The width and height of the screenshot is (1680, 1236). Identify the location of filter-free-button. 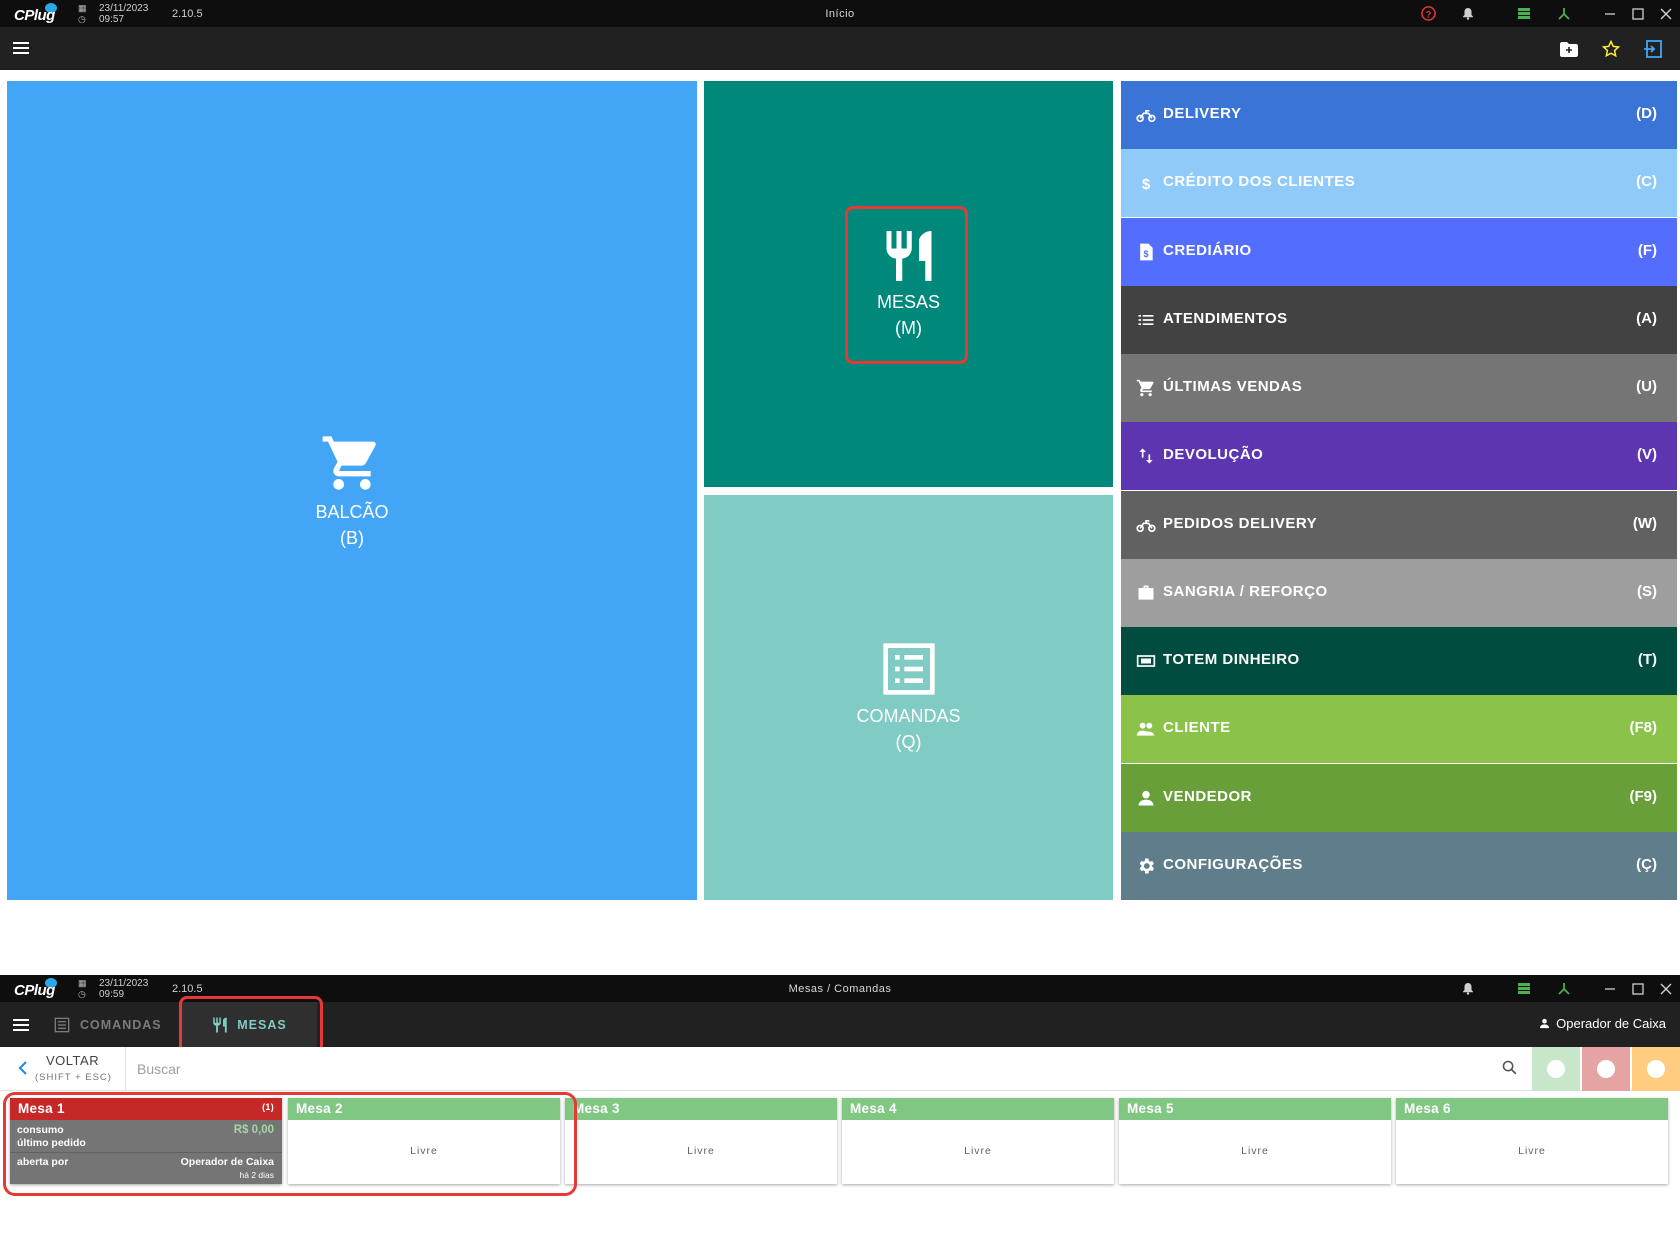
(1556, 1069).